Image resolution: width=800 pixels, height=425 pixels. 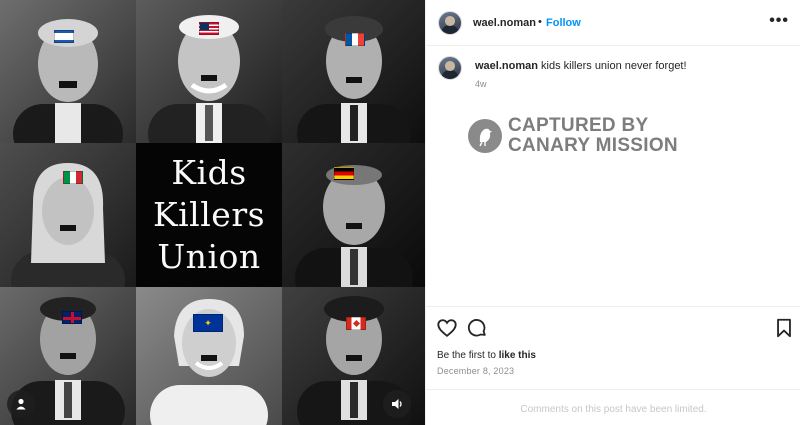 I want to click on follow-button: Follow, so click(x=563, y=23).